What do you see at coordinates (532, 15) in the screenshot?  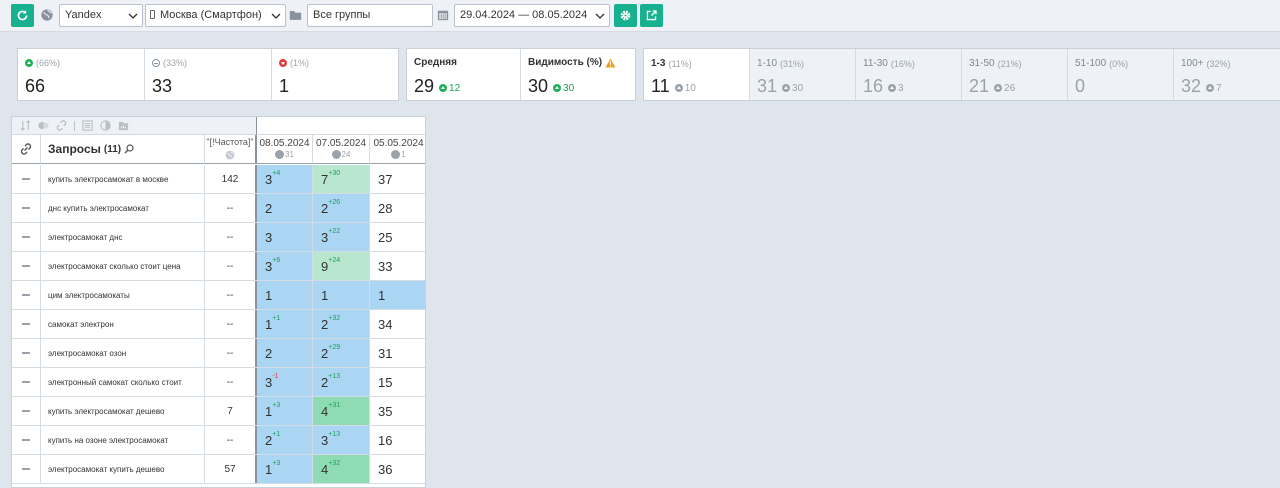 I see `date-range-select: 29.04.2024 — 08.05.2024` at bounding box center [532, 15].